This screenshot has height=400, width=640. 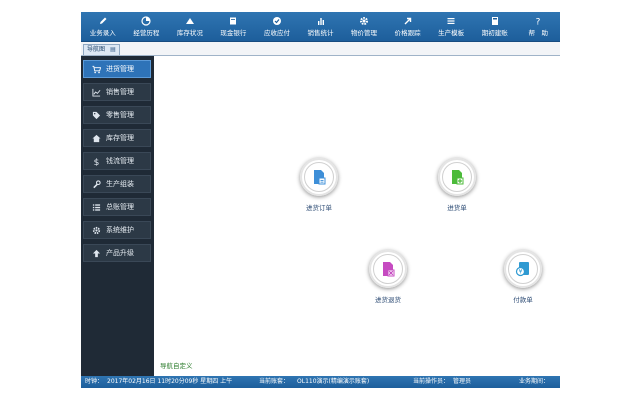 I want to click on toolbar-label: 经营历程, so click(x=146, y=33).